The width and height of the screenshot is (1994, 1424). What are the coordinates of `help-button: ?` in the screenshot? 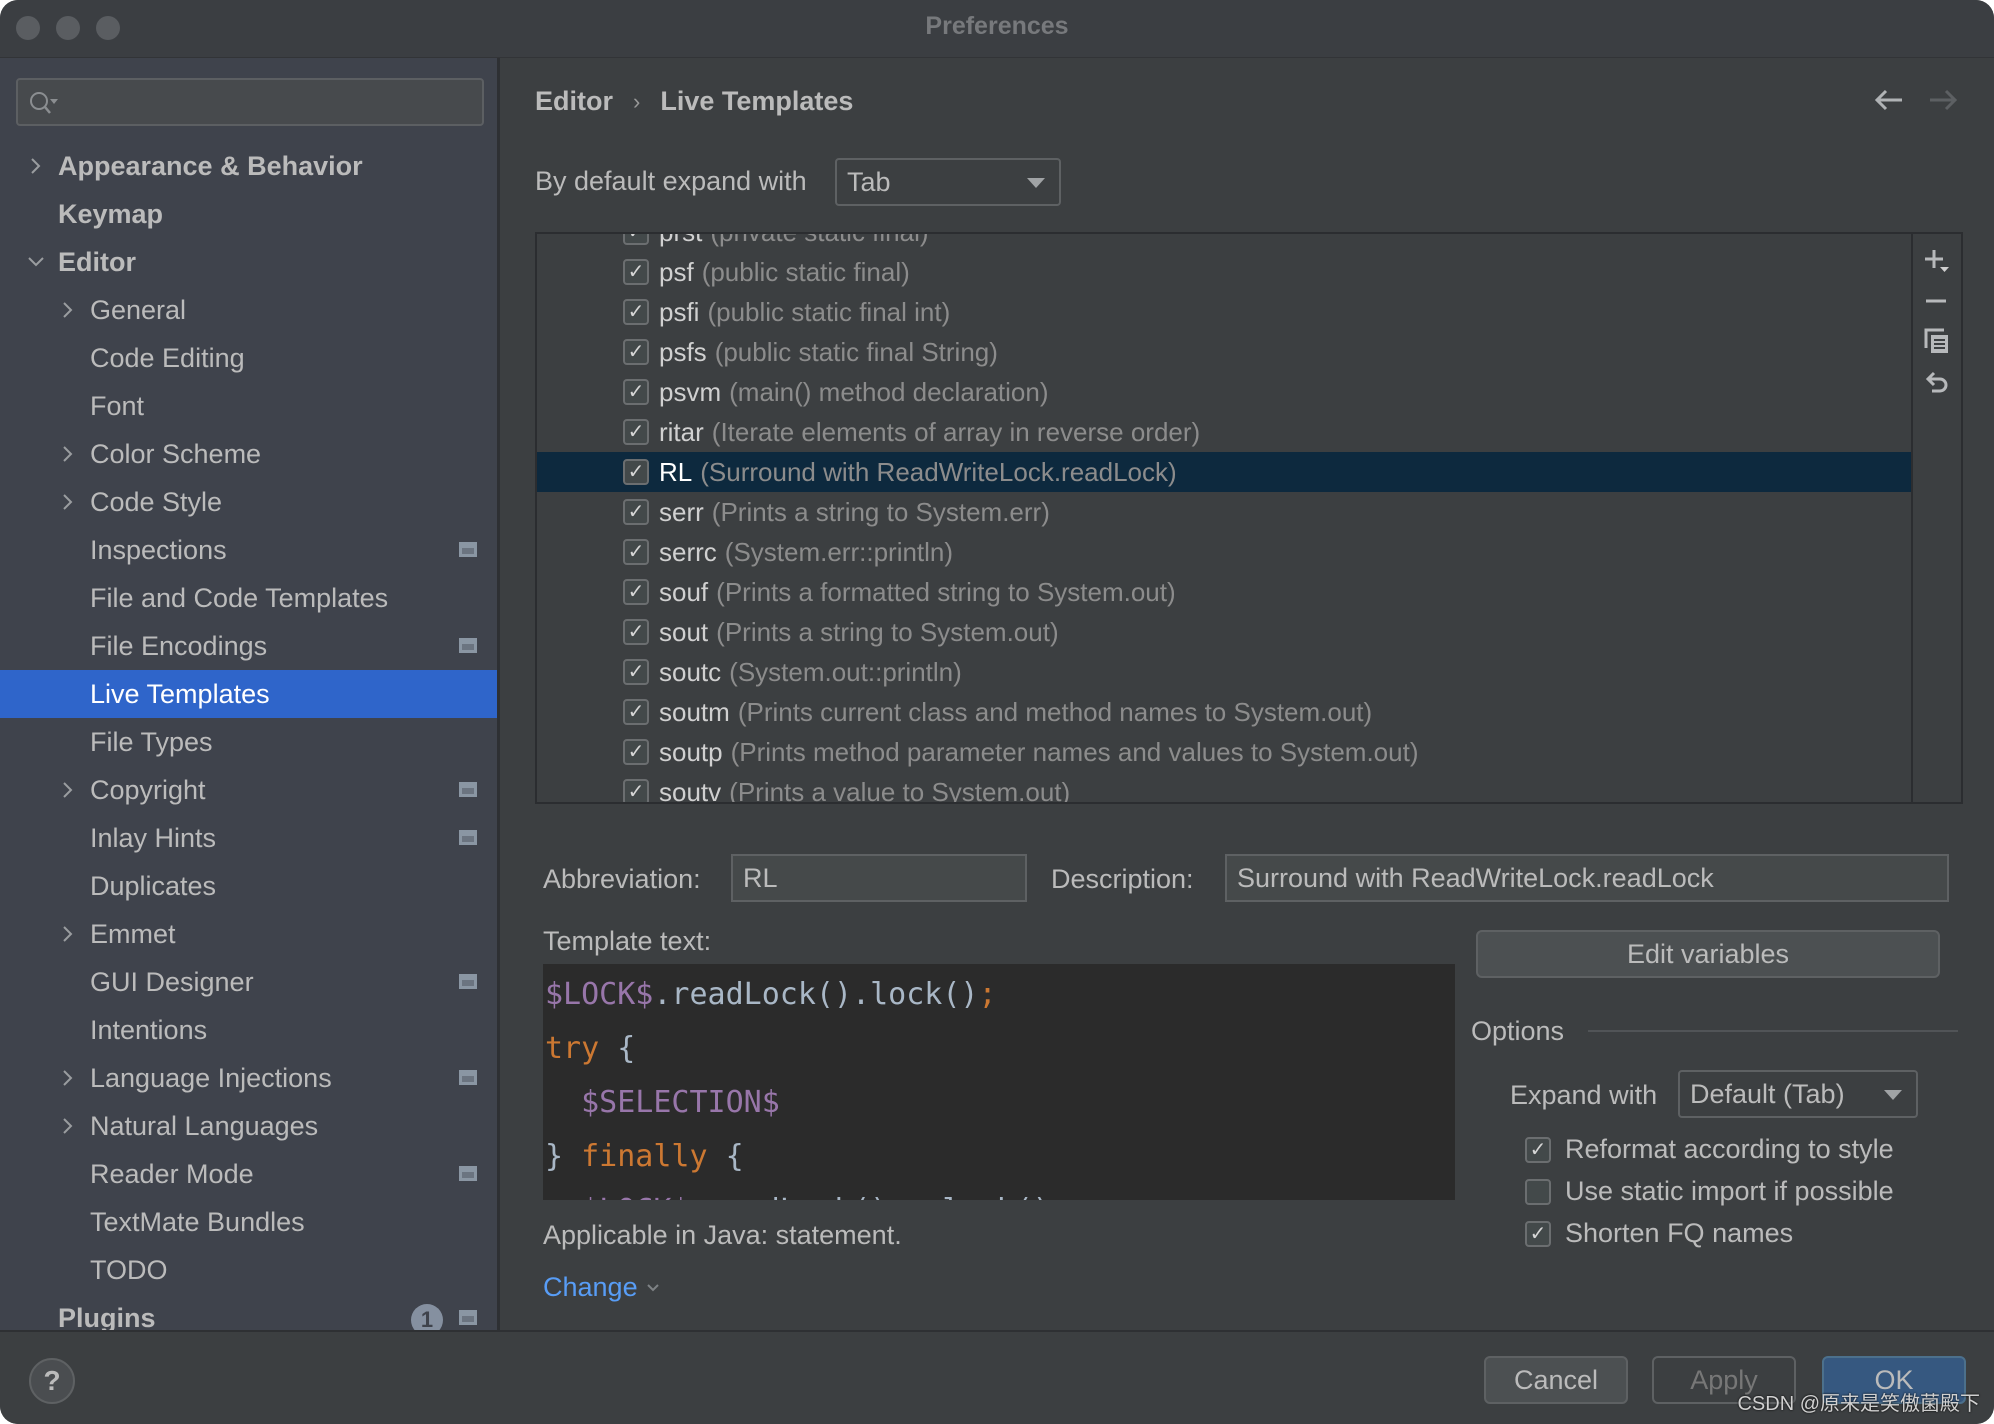 It's located at (52, 1381).